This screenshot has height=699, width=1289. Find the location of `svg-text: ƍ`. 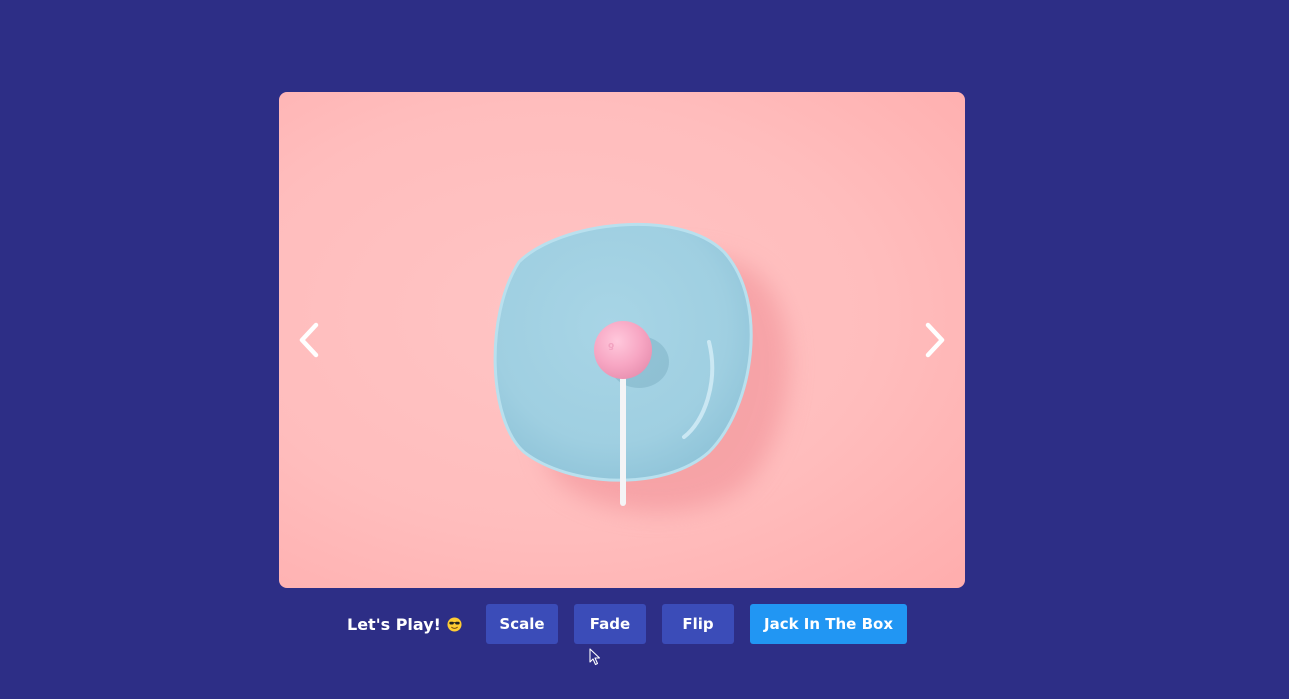

svg-text: ƍ is located at coordinates (611, 346).